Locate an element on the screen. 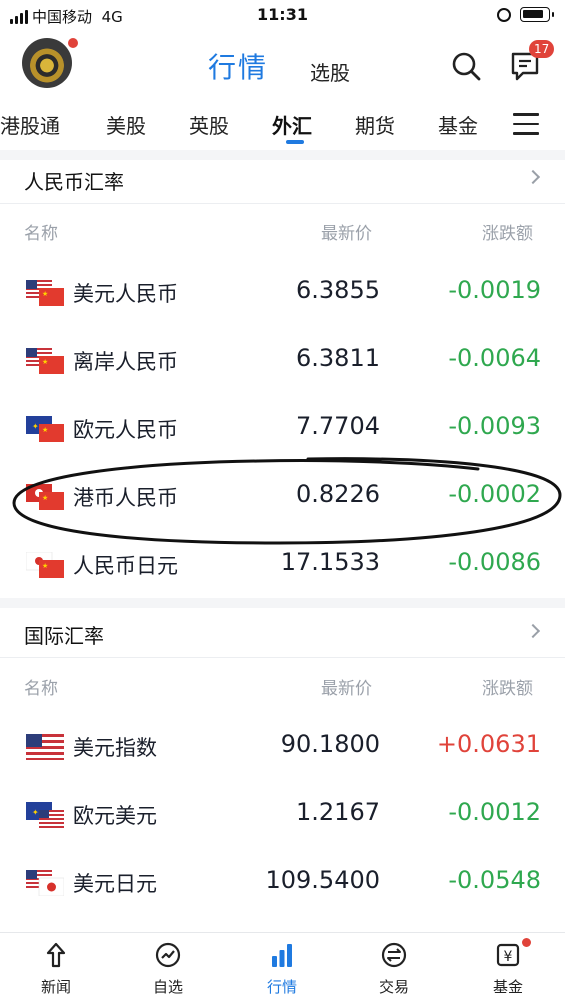 The height and width of the screenshot is (1006, 565). pair-price: 1.2167 is located at coordinates (338, 812).